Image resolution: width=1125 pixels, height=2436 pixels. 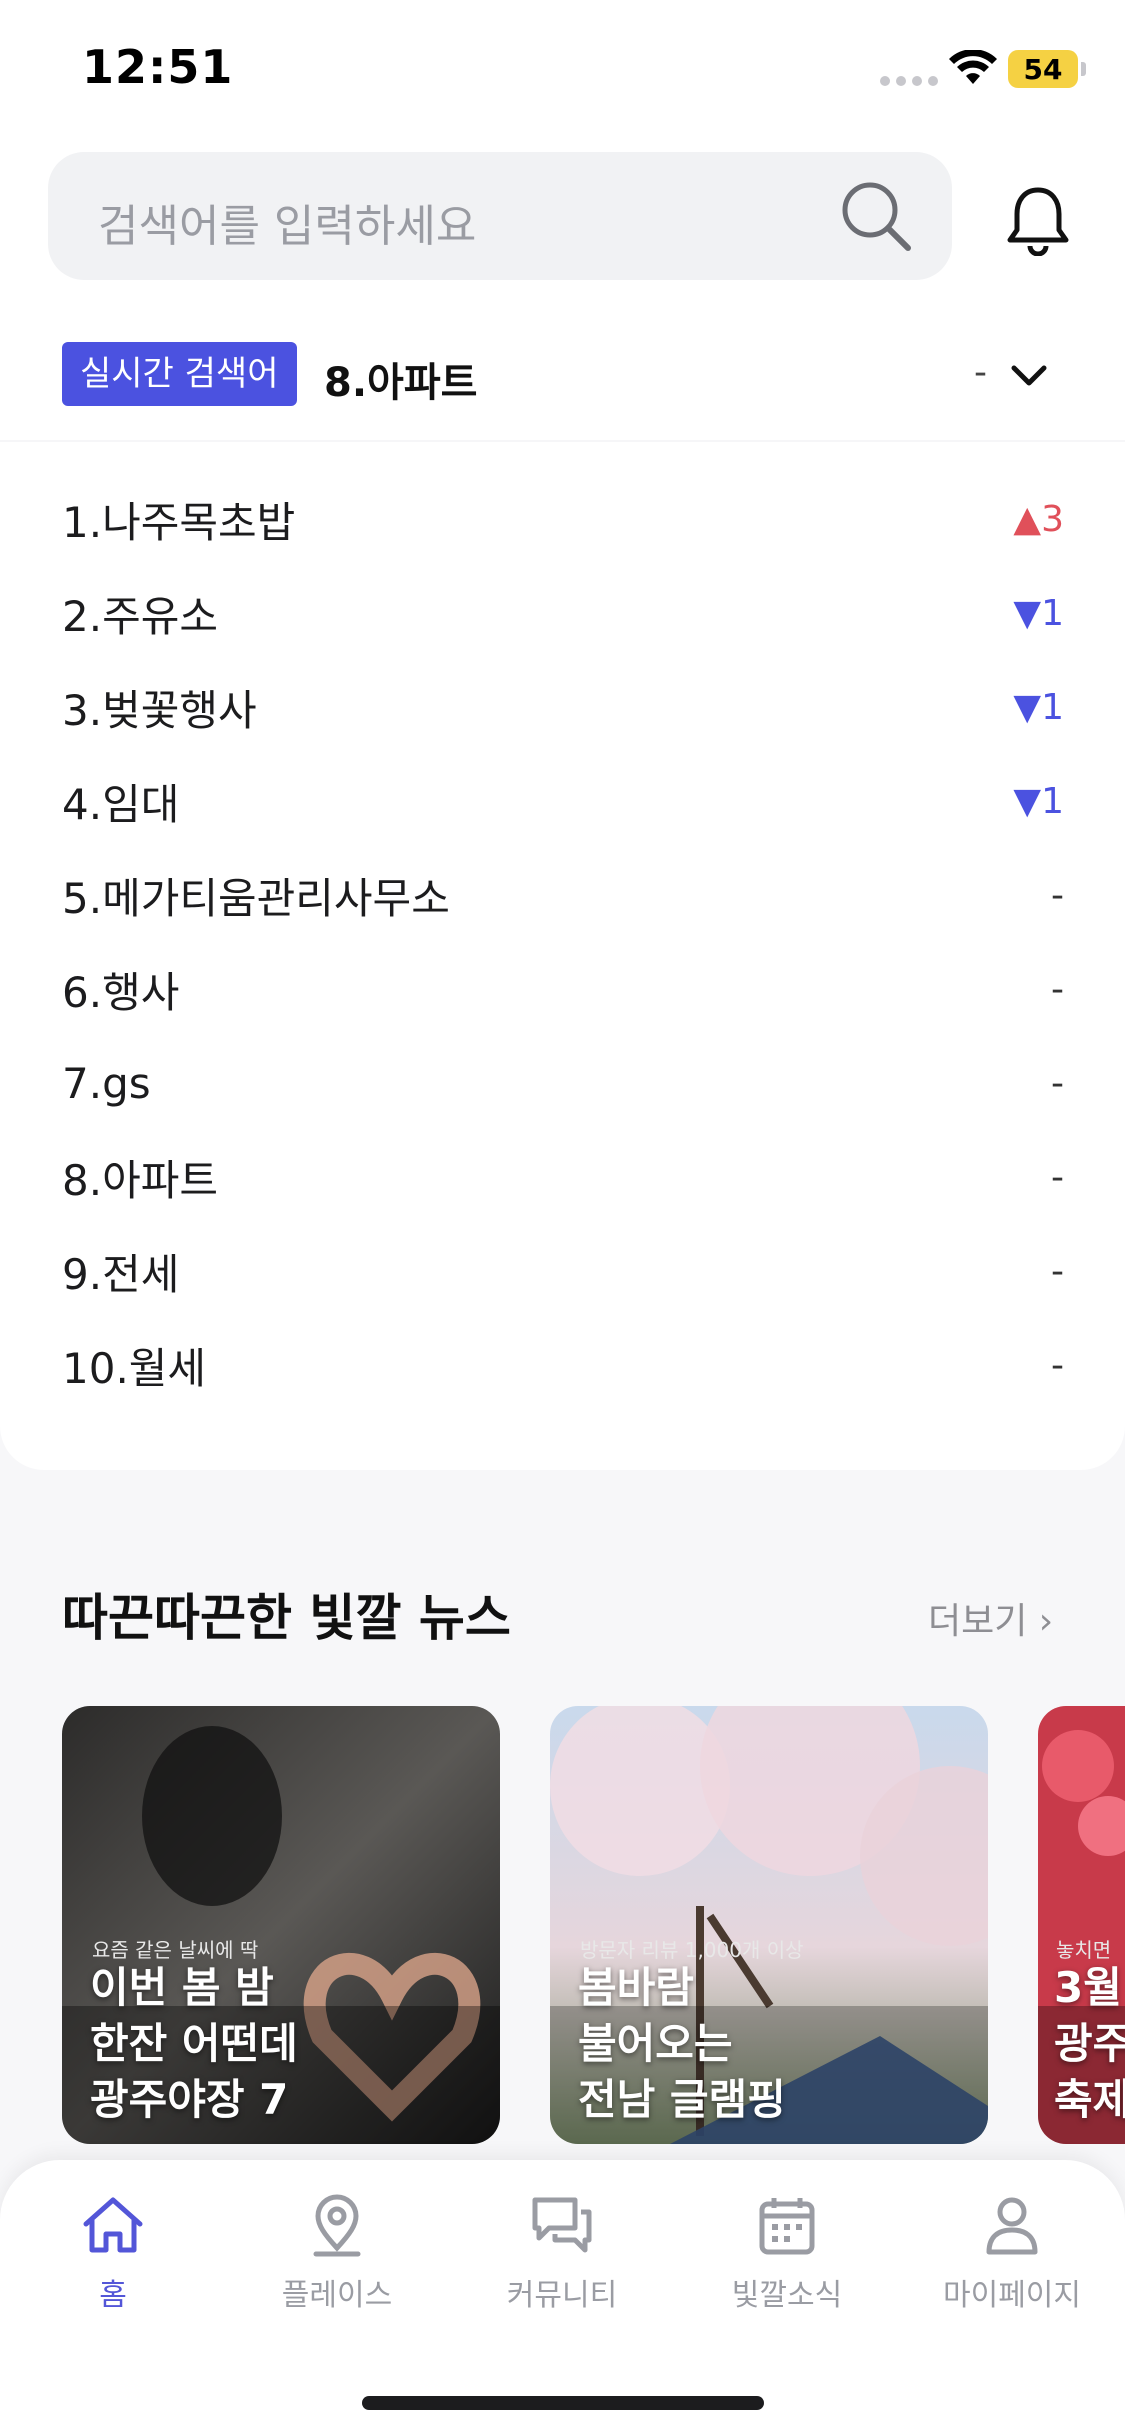 I want to click on status-time: 12:51, so click(x=158, y=67).